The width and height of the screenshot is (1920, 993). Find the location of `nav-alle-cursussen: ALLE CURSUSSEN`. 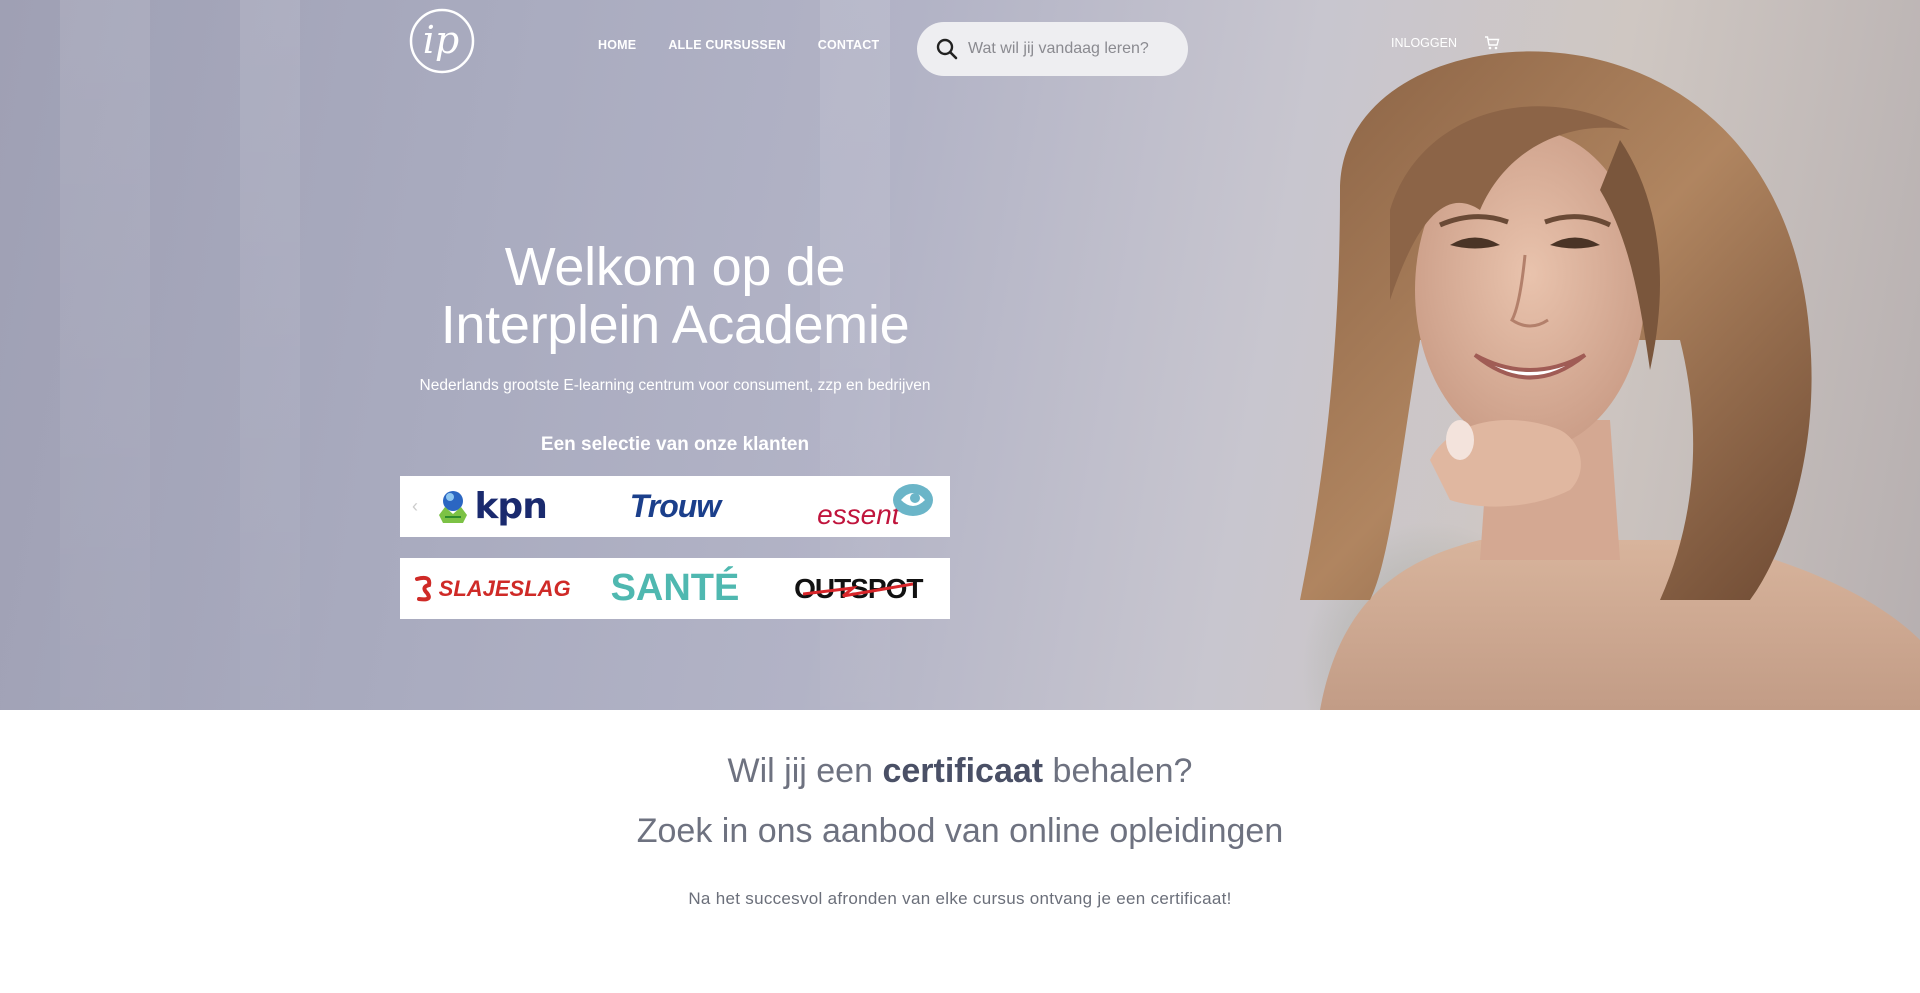

nav-alle-cursussen: ALLE CURSUSSEN is located at coordinates (726, 45).